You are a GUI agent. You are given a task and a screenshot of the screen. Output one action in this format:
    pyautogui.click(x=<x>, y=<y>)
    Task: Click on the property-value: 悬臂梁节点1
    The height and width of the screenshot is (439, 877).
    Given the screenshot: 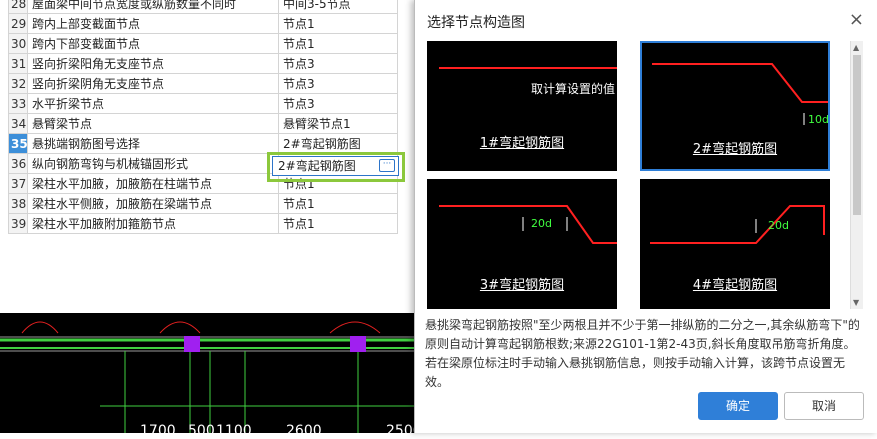 What is the action you would take?
    pyautogui.click(x=338, y=123)
    